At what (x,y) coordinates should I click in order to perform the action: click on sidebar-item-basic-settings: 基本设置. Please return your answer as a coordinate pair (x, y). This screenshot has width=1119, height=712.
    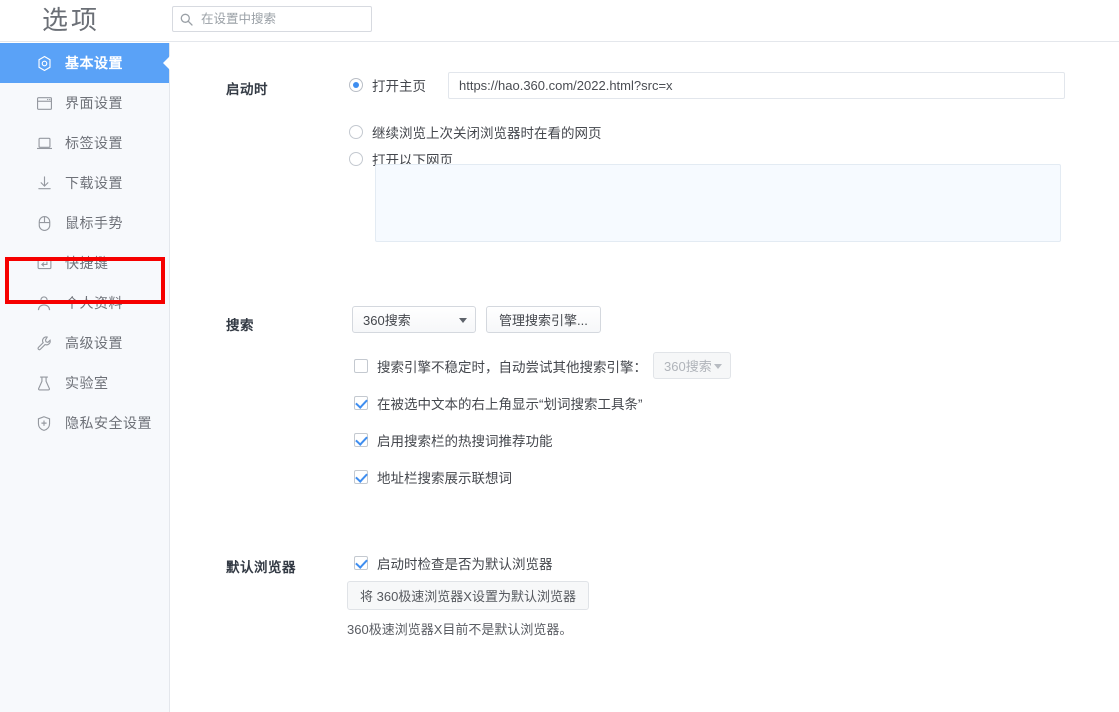
    Looking at the image, I should click on (85, 63).